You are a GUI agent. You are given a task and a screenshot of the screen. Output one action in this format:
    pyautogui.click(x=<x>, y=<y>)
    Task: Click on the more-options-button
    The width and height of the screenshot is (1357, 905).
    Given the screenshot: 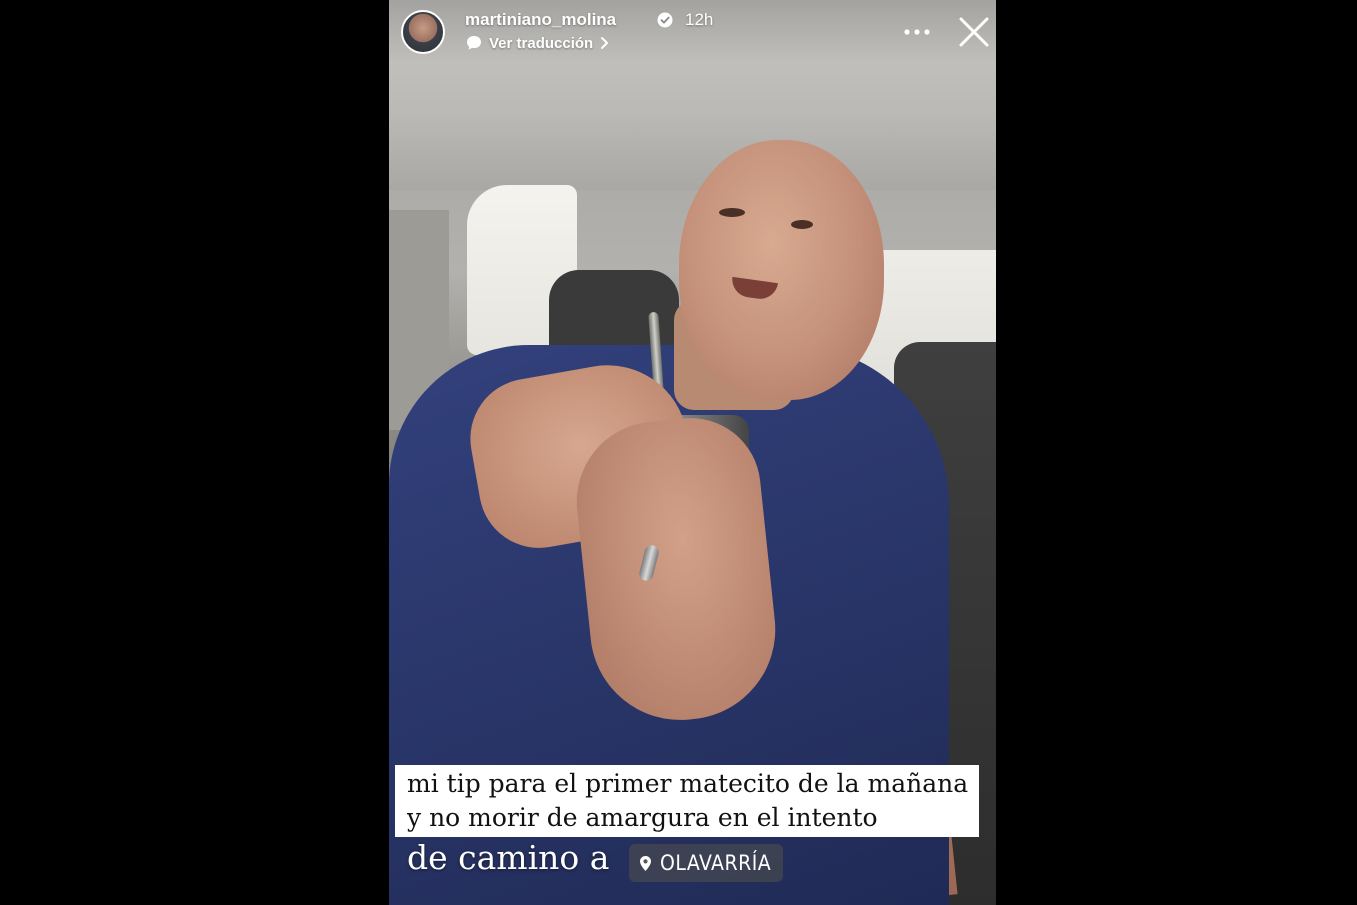 What is the action you would take?
    pyautogui.click(x=917, y=32)
    